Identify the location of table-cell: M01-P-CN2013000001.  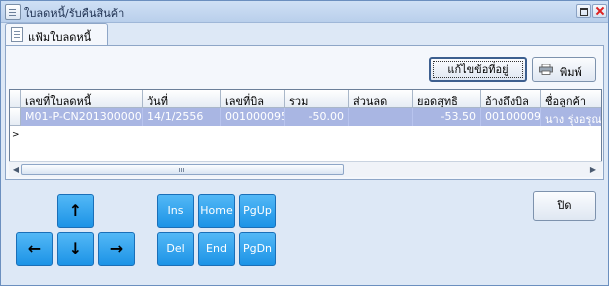
(82, 117).